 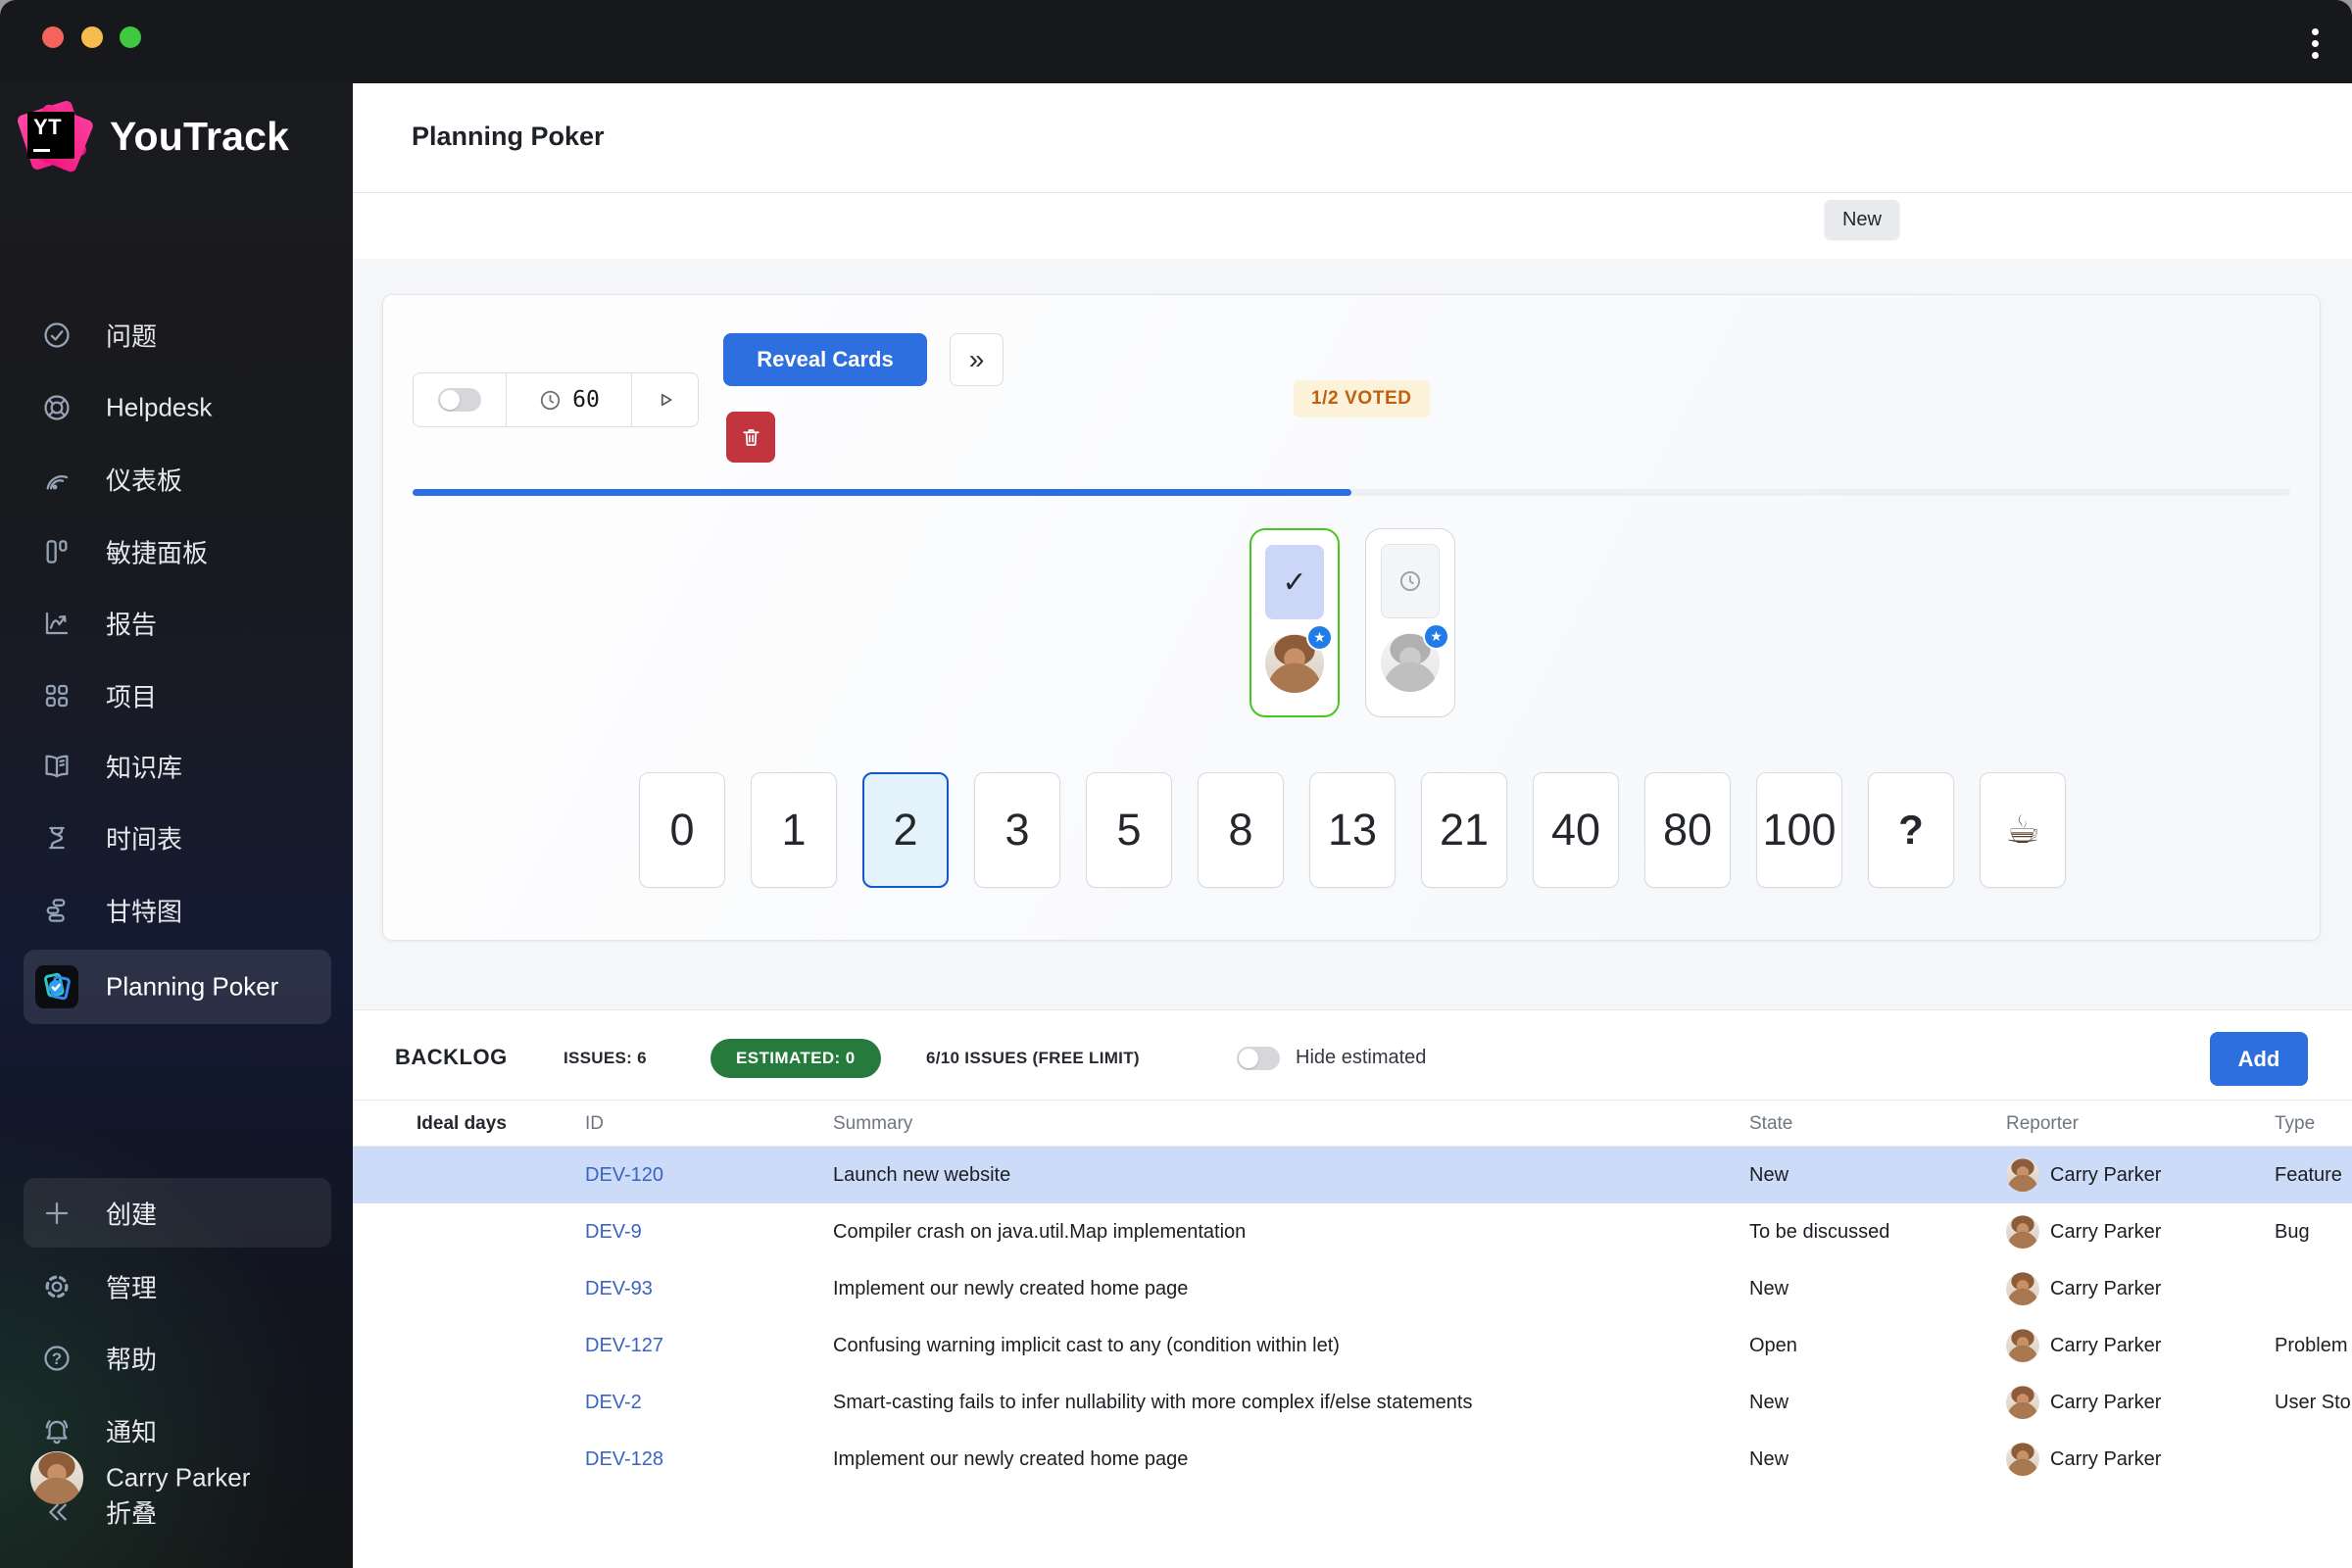 What do you see at coordinates (132, 1214) in the screenshot?
I see `create-label: 创建` at bounding box center [132, 1214].